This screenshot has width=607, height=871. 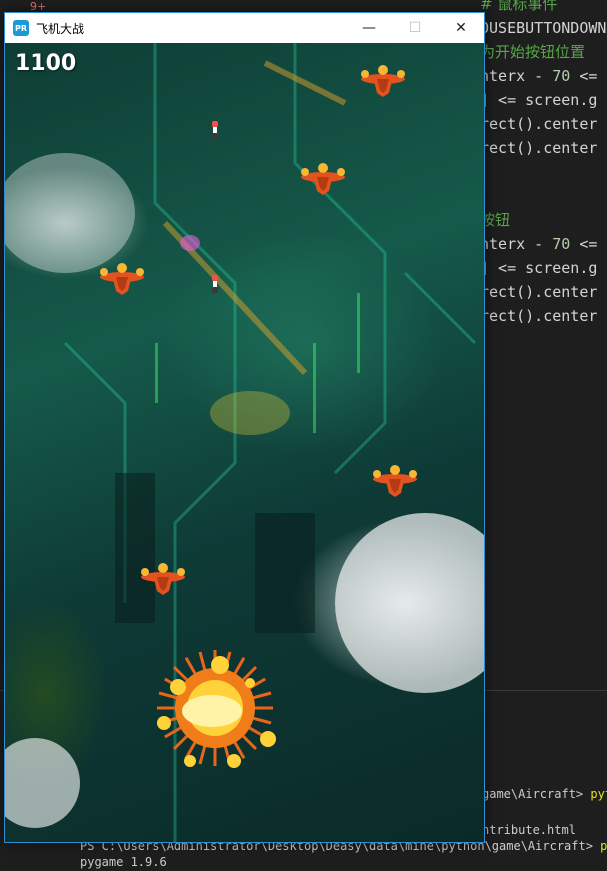 What do you see at coordinates (60, 28) in the screenshot?
I see `window-title: 飞机大战` at bounding box center [60, 28].